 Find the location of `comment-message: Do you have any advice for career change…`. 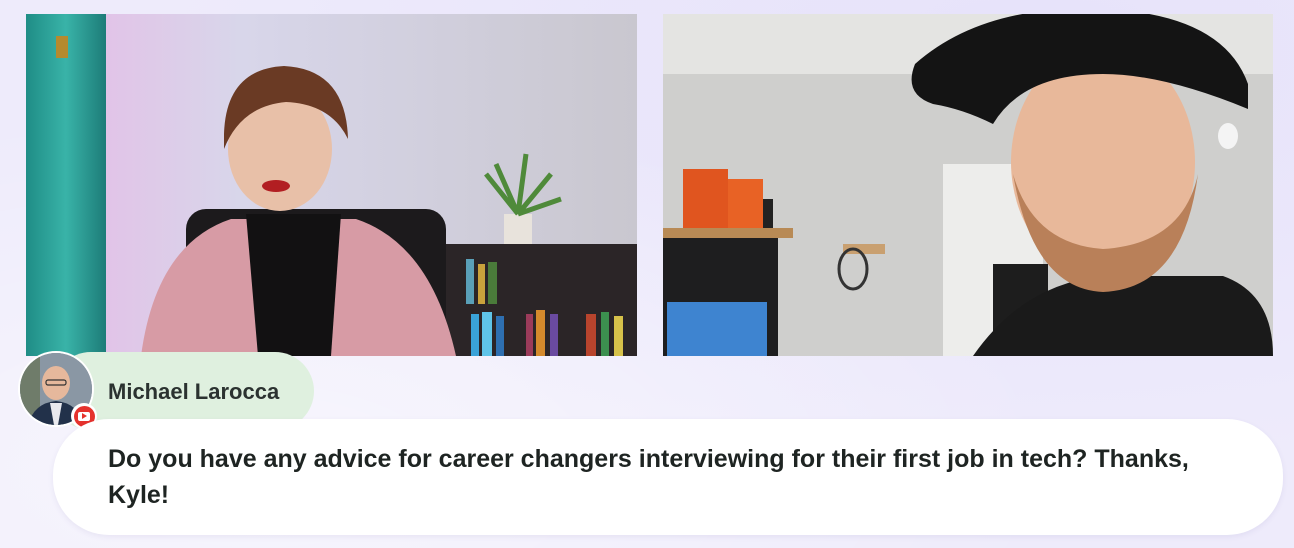

comment-message: Do you have any advice for career change… is located at coordinates (648, 477).